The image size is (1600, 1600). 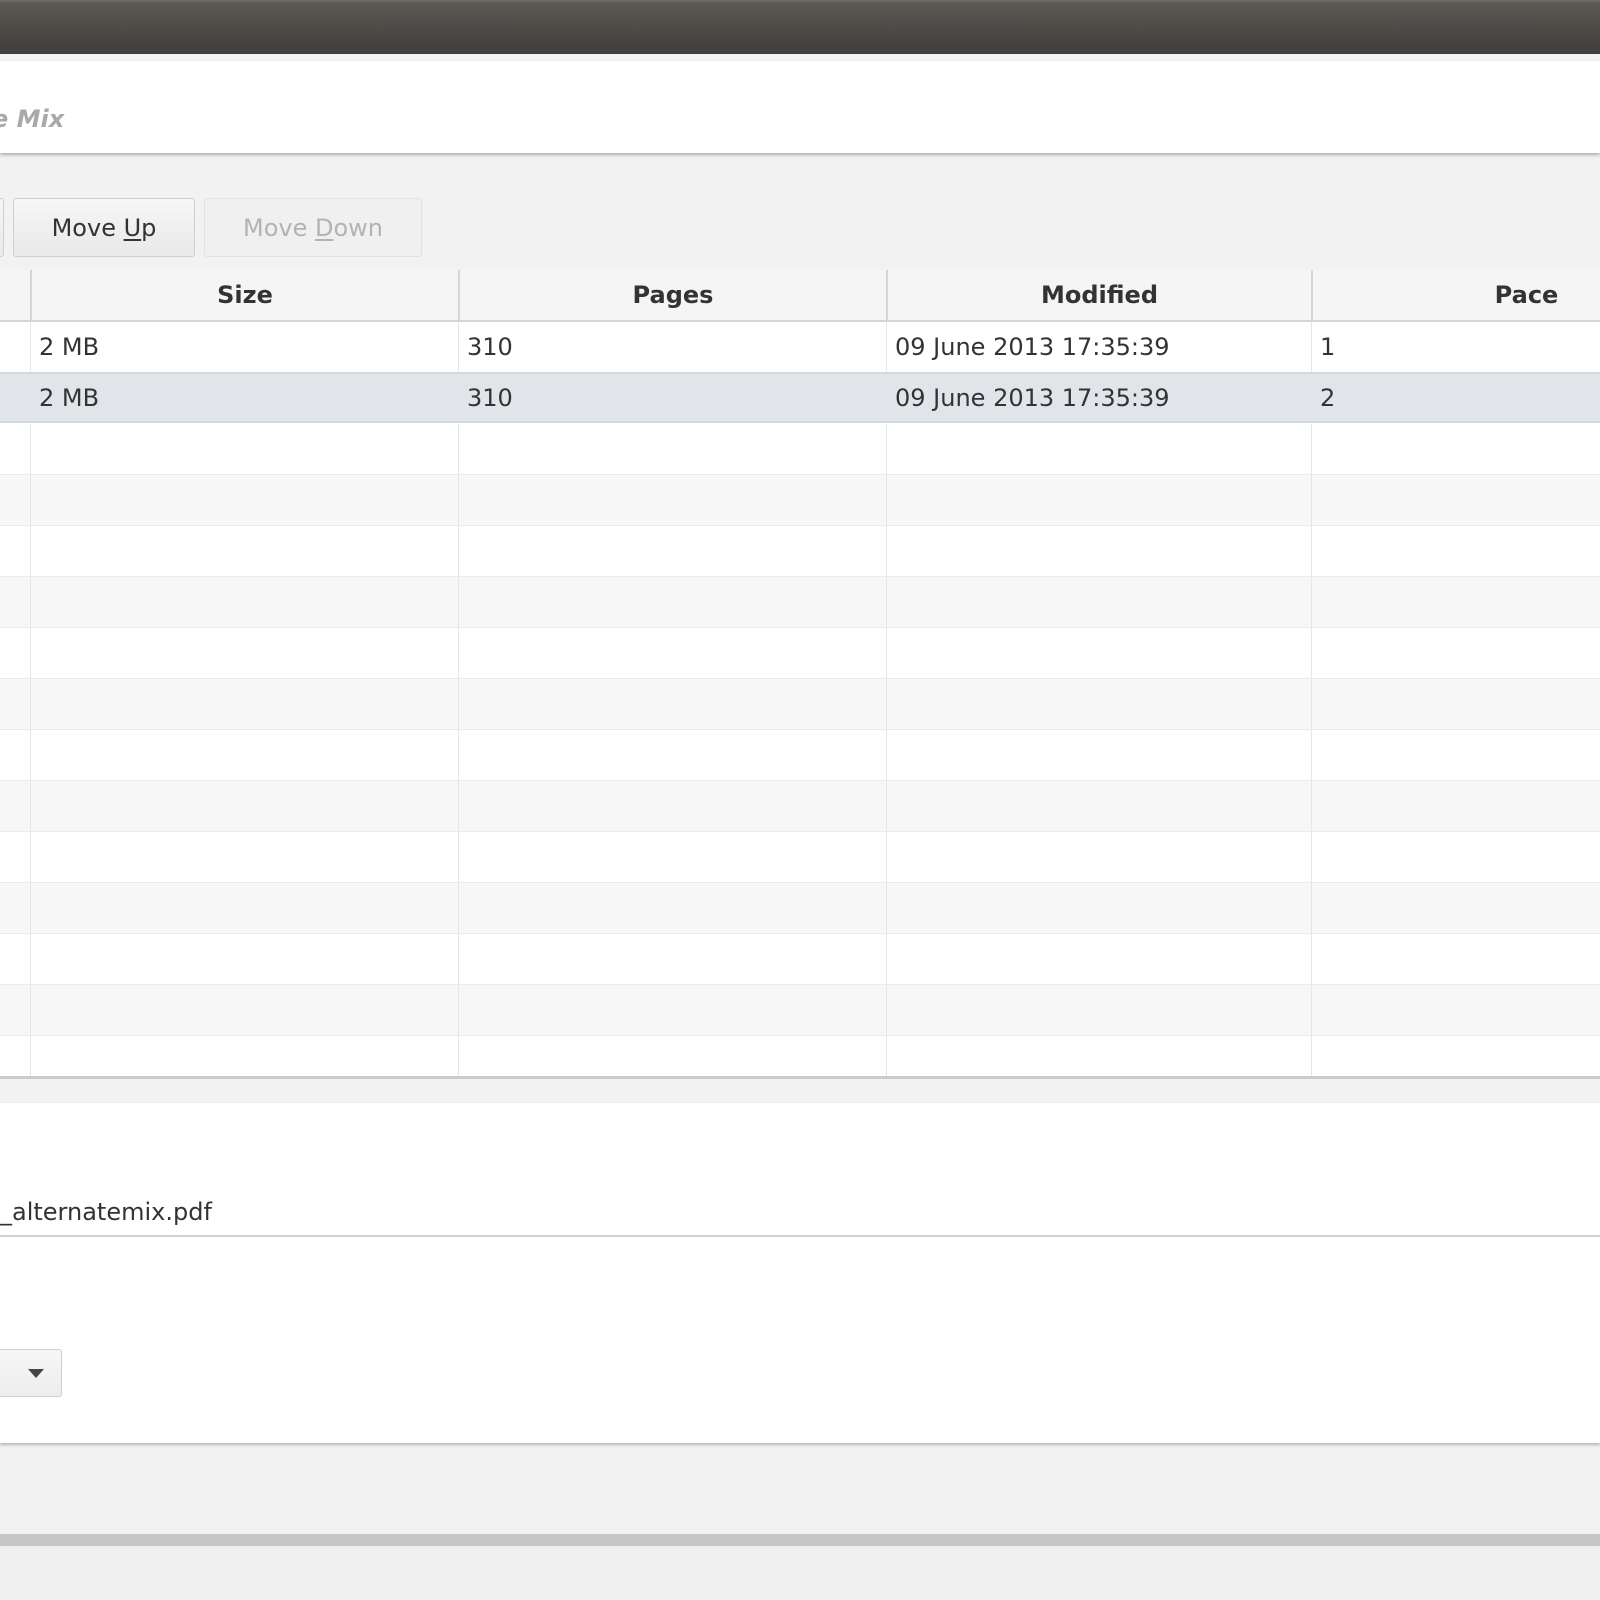 I want to click on destination-file-value: _alternatemix.pdf, so click(x=106, y=1212).